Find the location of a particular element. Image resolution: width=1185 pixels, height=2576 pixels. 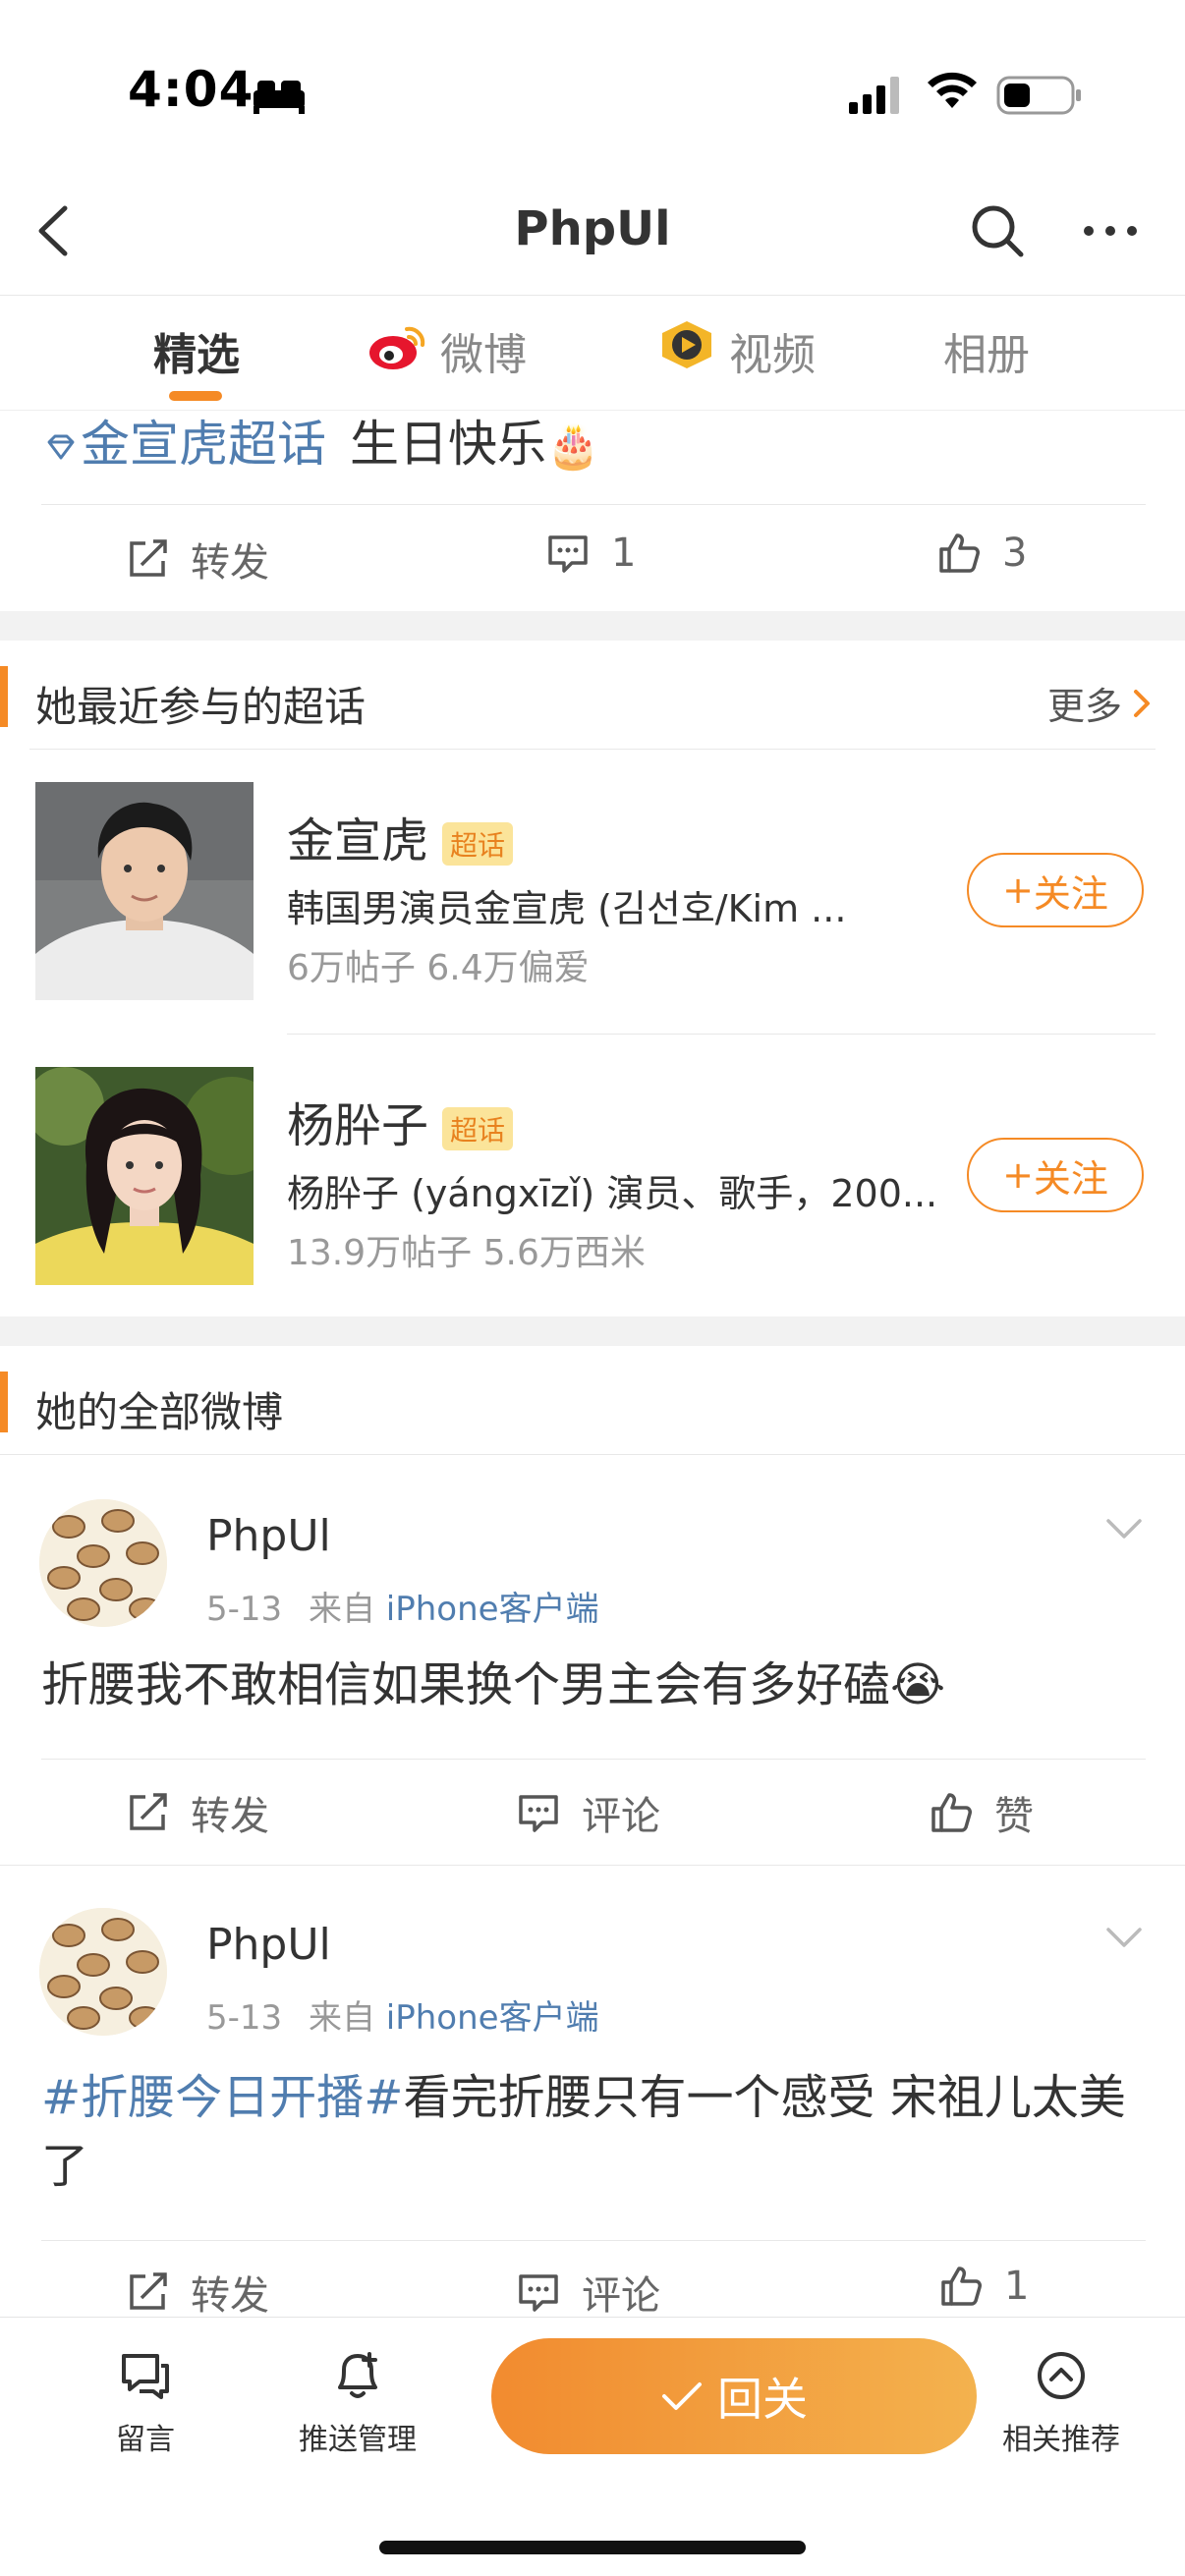

more-options-icon is located at coordinates (1111, 231).